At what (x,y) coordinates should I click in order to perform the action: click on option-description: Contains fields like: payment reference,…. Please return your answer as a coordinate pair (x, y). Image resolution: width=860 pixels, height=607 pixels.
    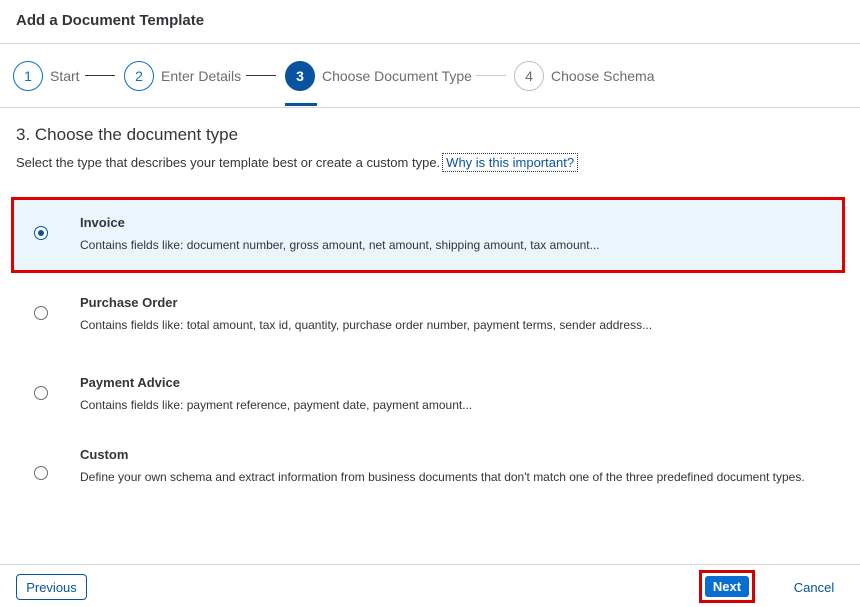
    Looking at the image, I should click on (276, 405).